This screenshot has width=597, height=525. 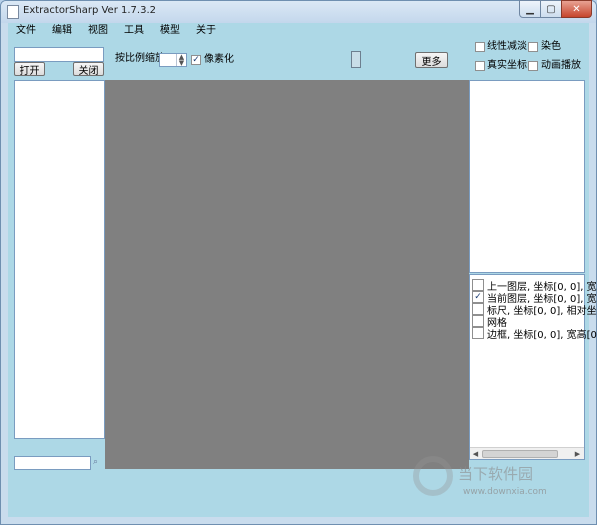 I want to click on close-button: ✕, so click(x=576, y=9).